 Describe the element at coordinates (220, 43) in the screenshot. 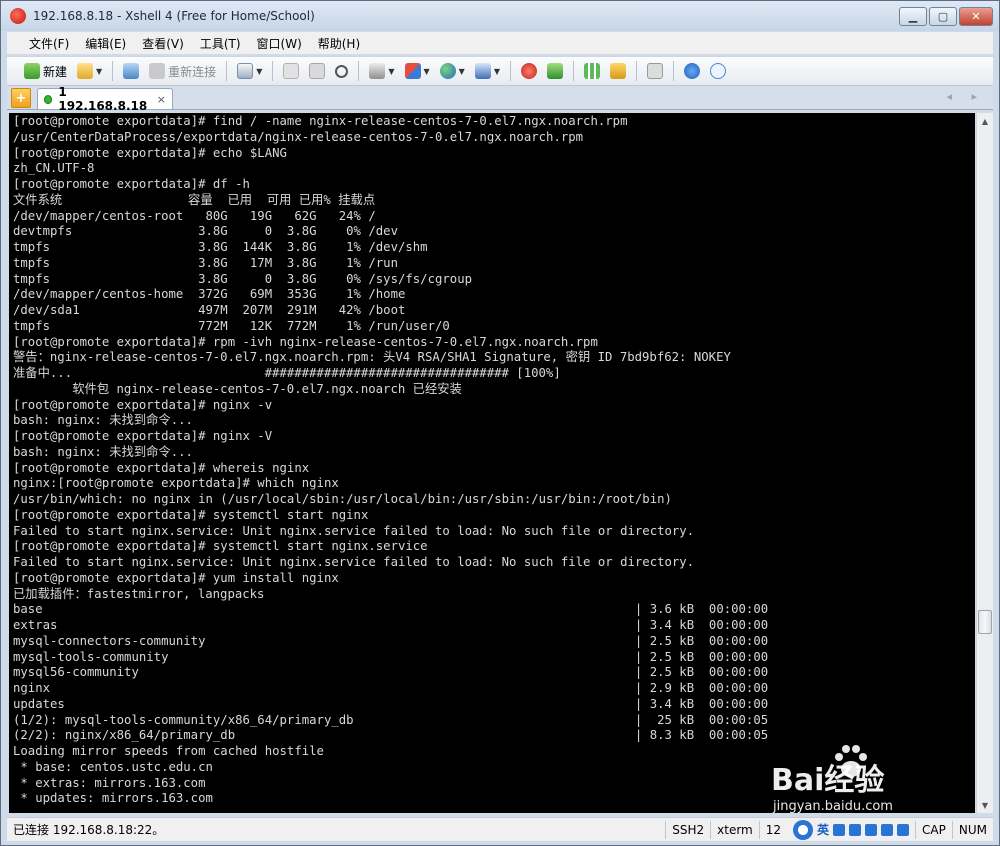

I see `menu-tools: 工具(T)` at that location.